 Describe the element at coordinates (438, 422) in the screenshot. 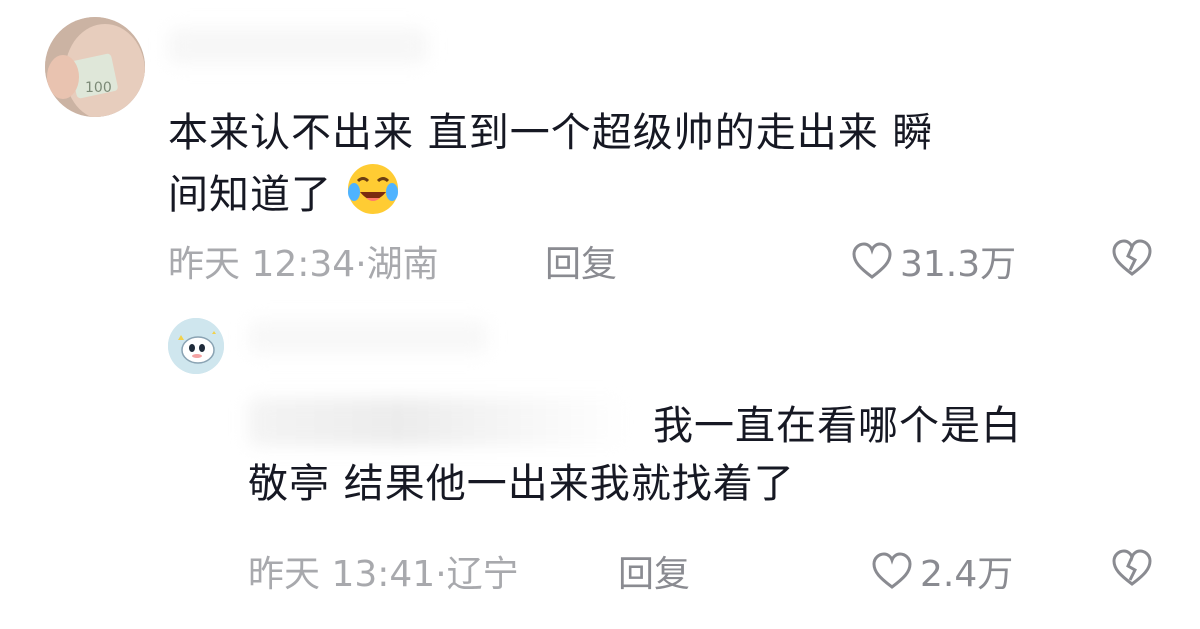

I see `blurred-reply-target` at that location.